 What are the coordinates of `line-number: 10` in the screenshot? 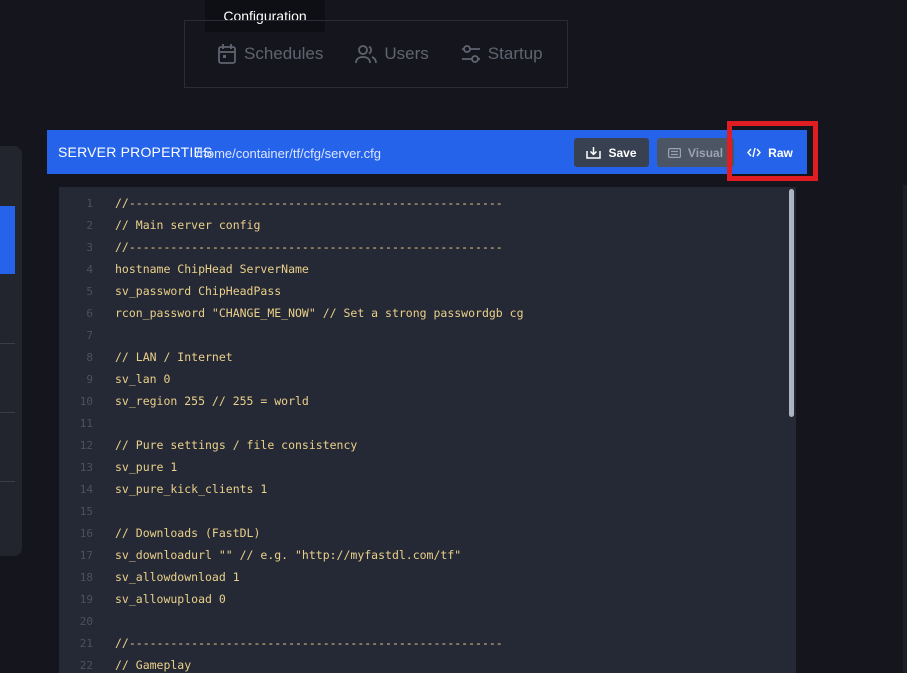 It's located at (86, 401).